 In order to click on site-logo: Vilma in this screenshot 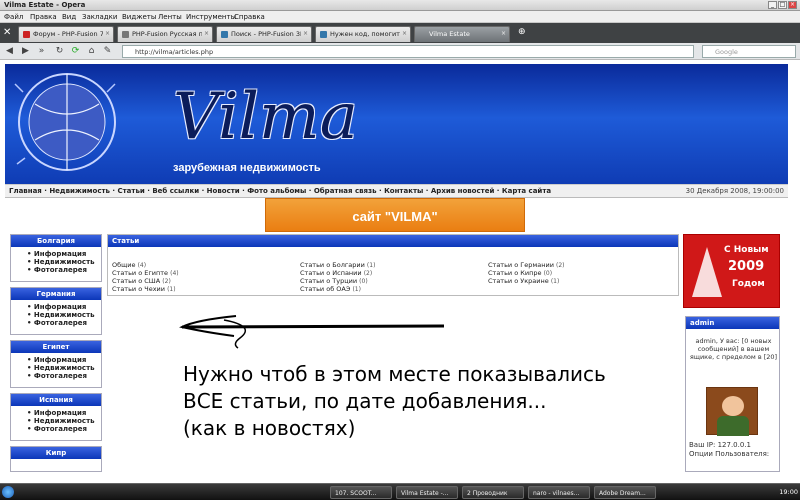, I will do `click(265, 117)`.